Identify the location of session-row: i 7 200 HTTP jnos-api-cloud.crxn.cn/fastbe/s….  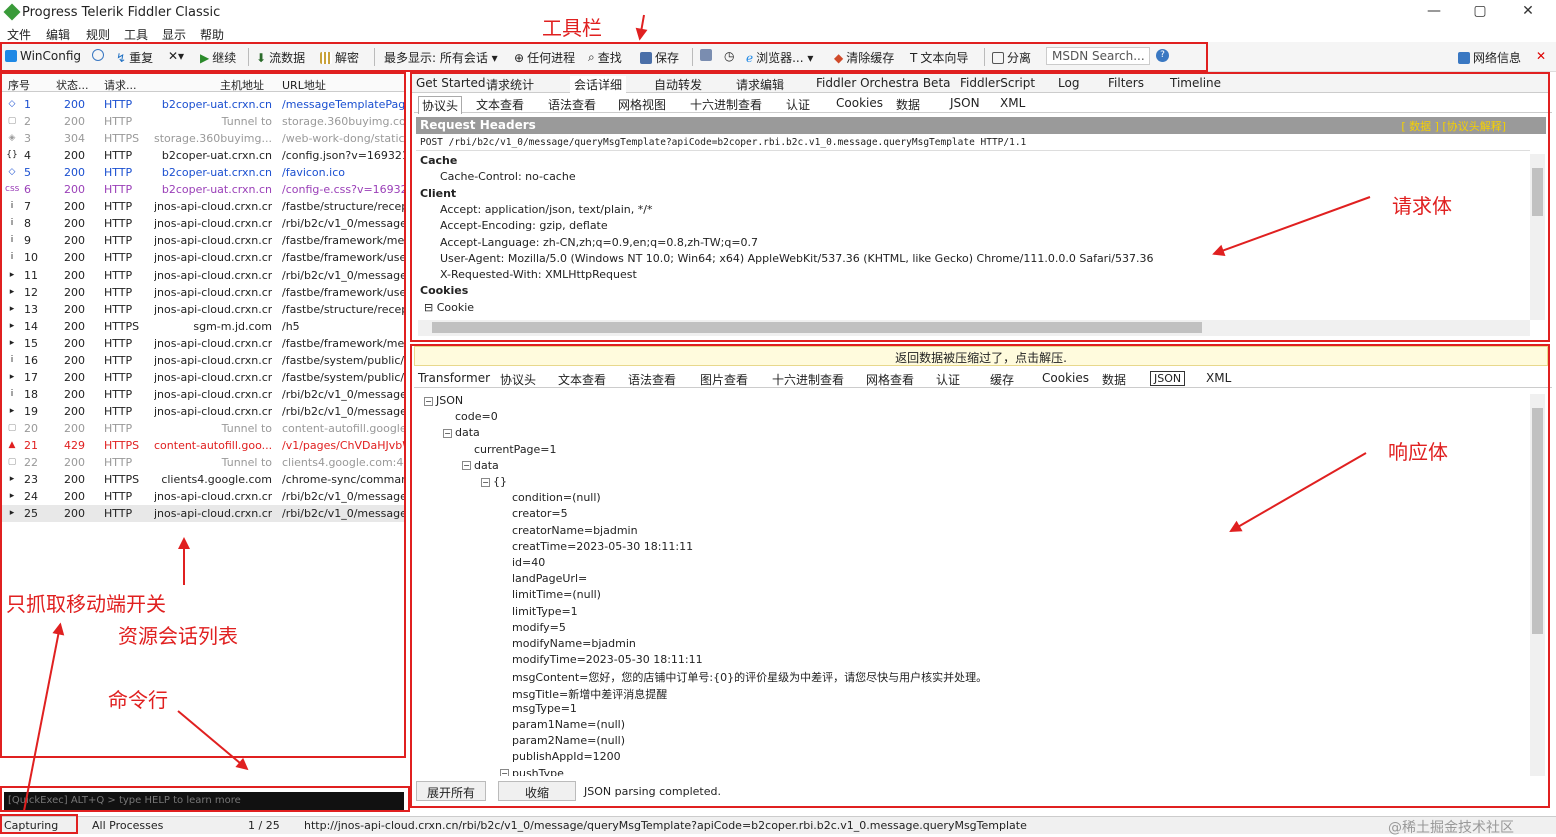
(204, 206).